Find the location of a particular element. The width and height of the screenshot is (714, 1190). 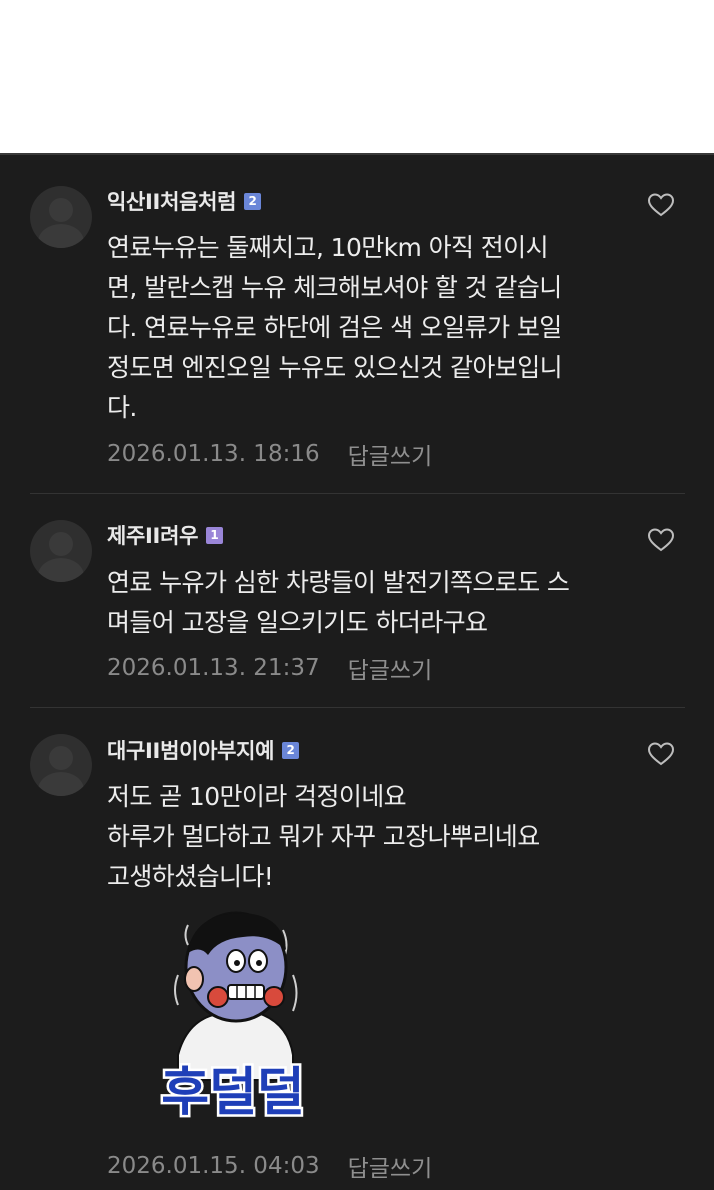

sticker-caption: 후덜덜 is located at coordinates (233, 1093).